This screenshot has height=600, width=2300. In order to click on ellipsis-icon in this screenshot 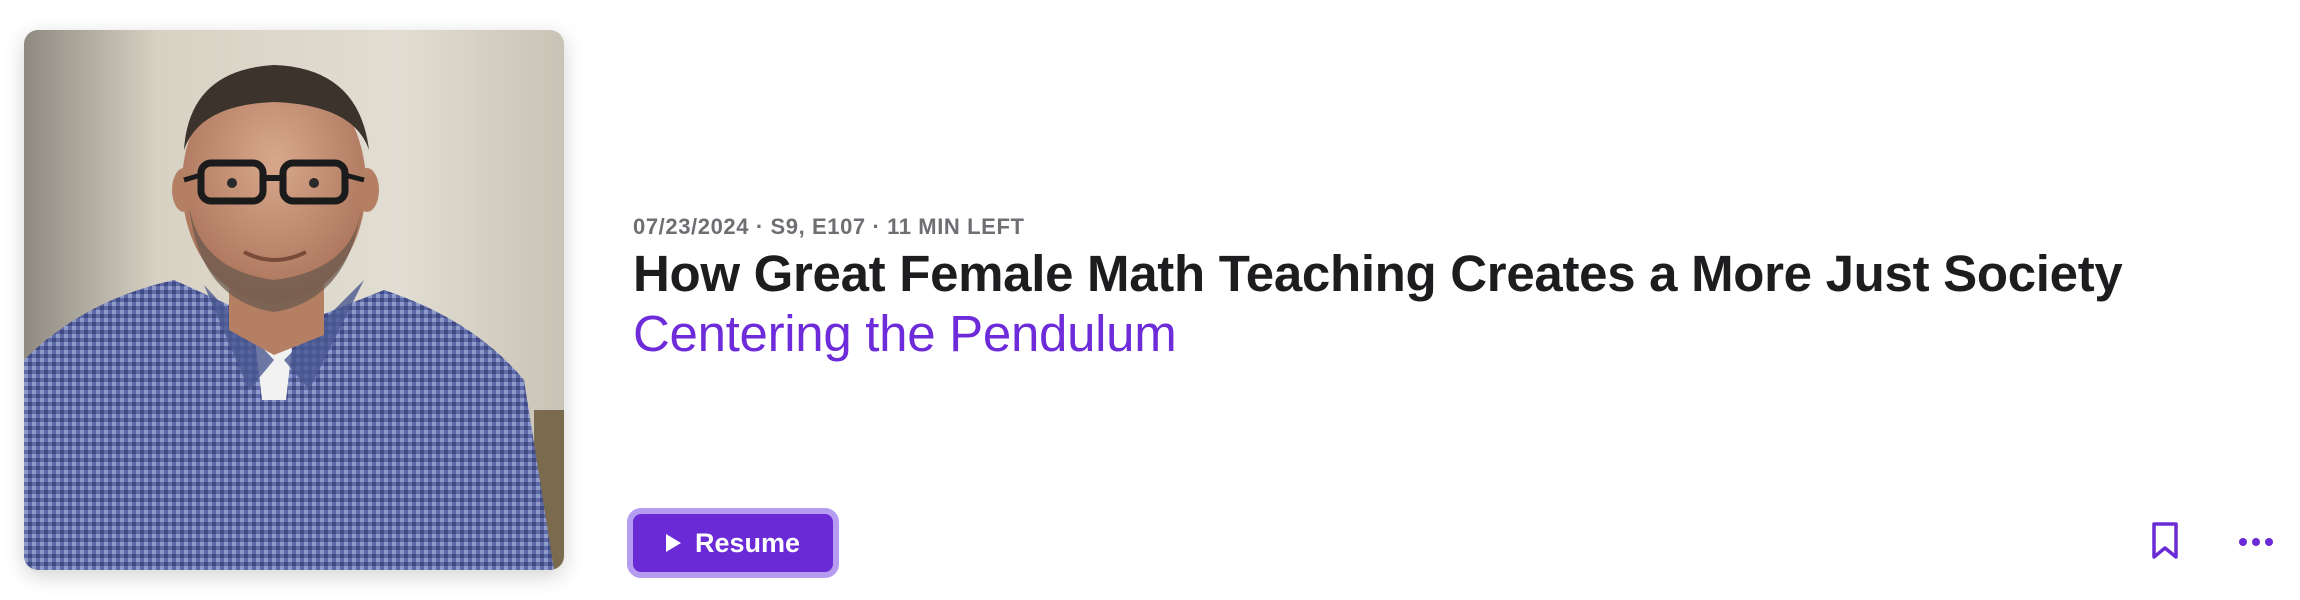, I will do `click(2256, 542)`.